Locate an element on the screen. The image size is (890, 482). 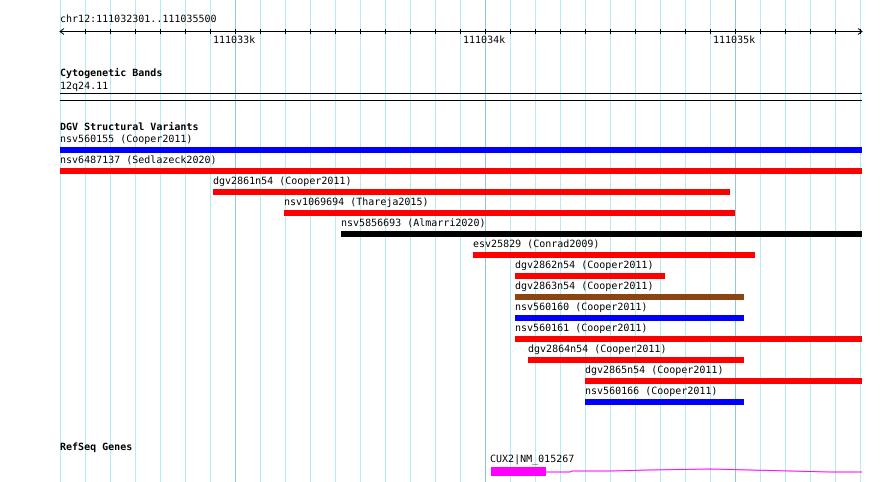
variant-label: nsv560161 (Cooper2011) is located at coordinates (581, 329).